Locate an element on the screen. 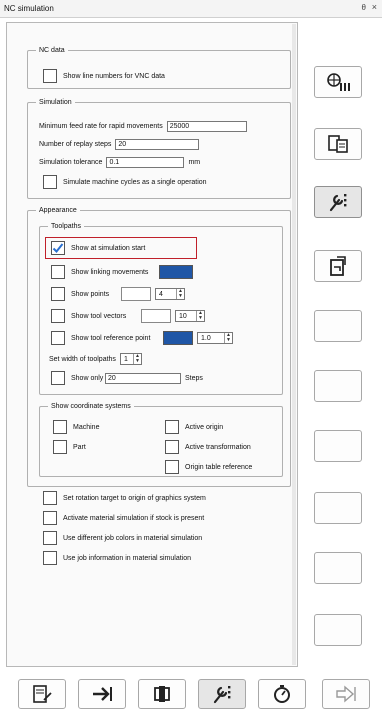  min-feed-input: 25000 is located at coordinates (206, 126).